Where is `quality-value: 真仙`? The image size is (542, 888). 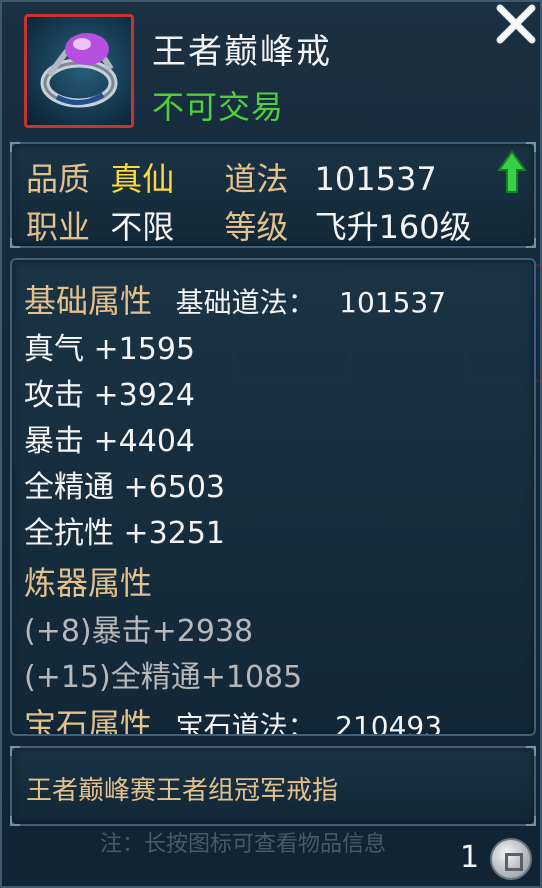 quality-value: 真仙 is located at coordinates (142, 179).